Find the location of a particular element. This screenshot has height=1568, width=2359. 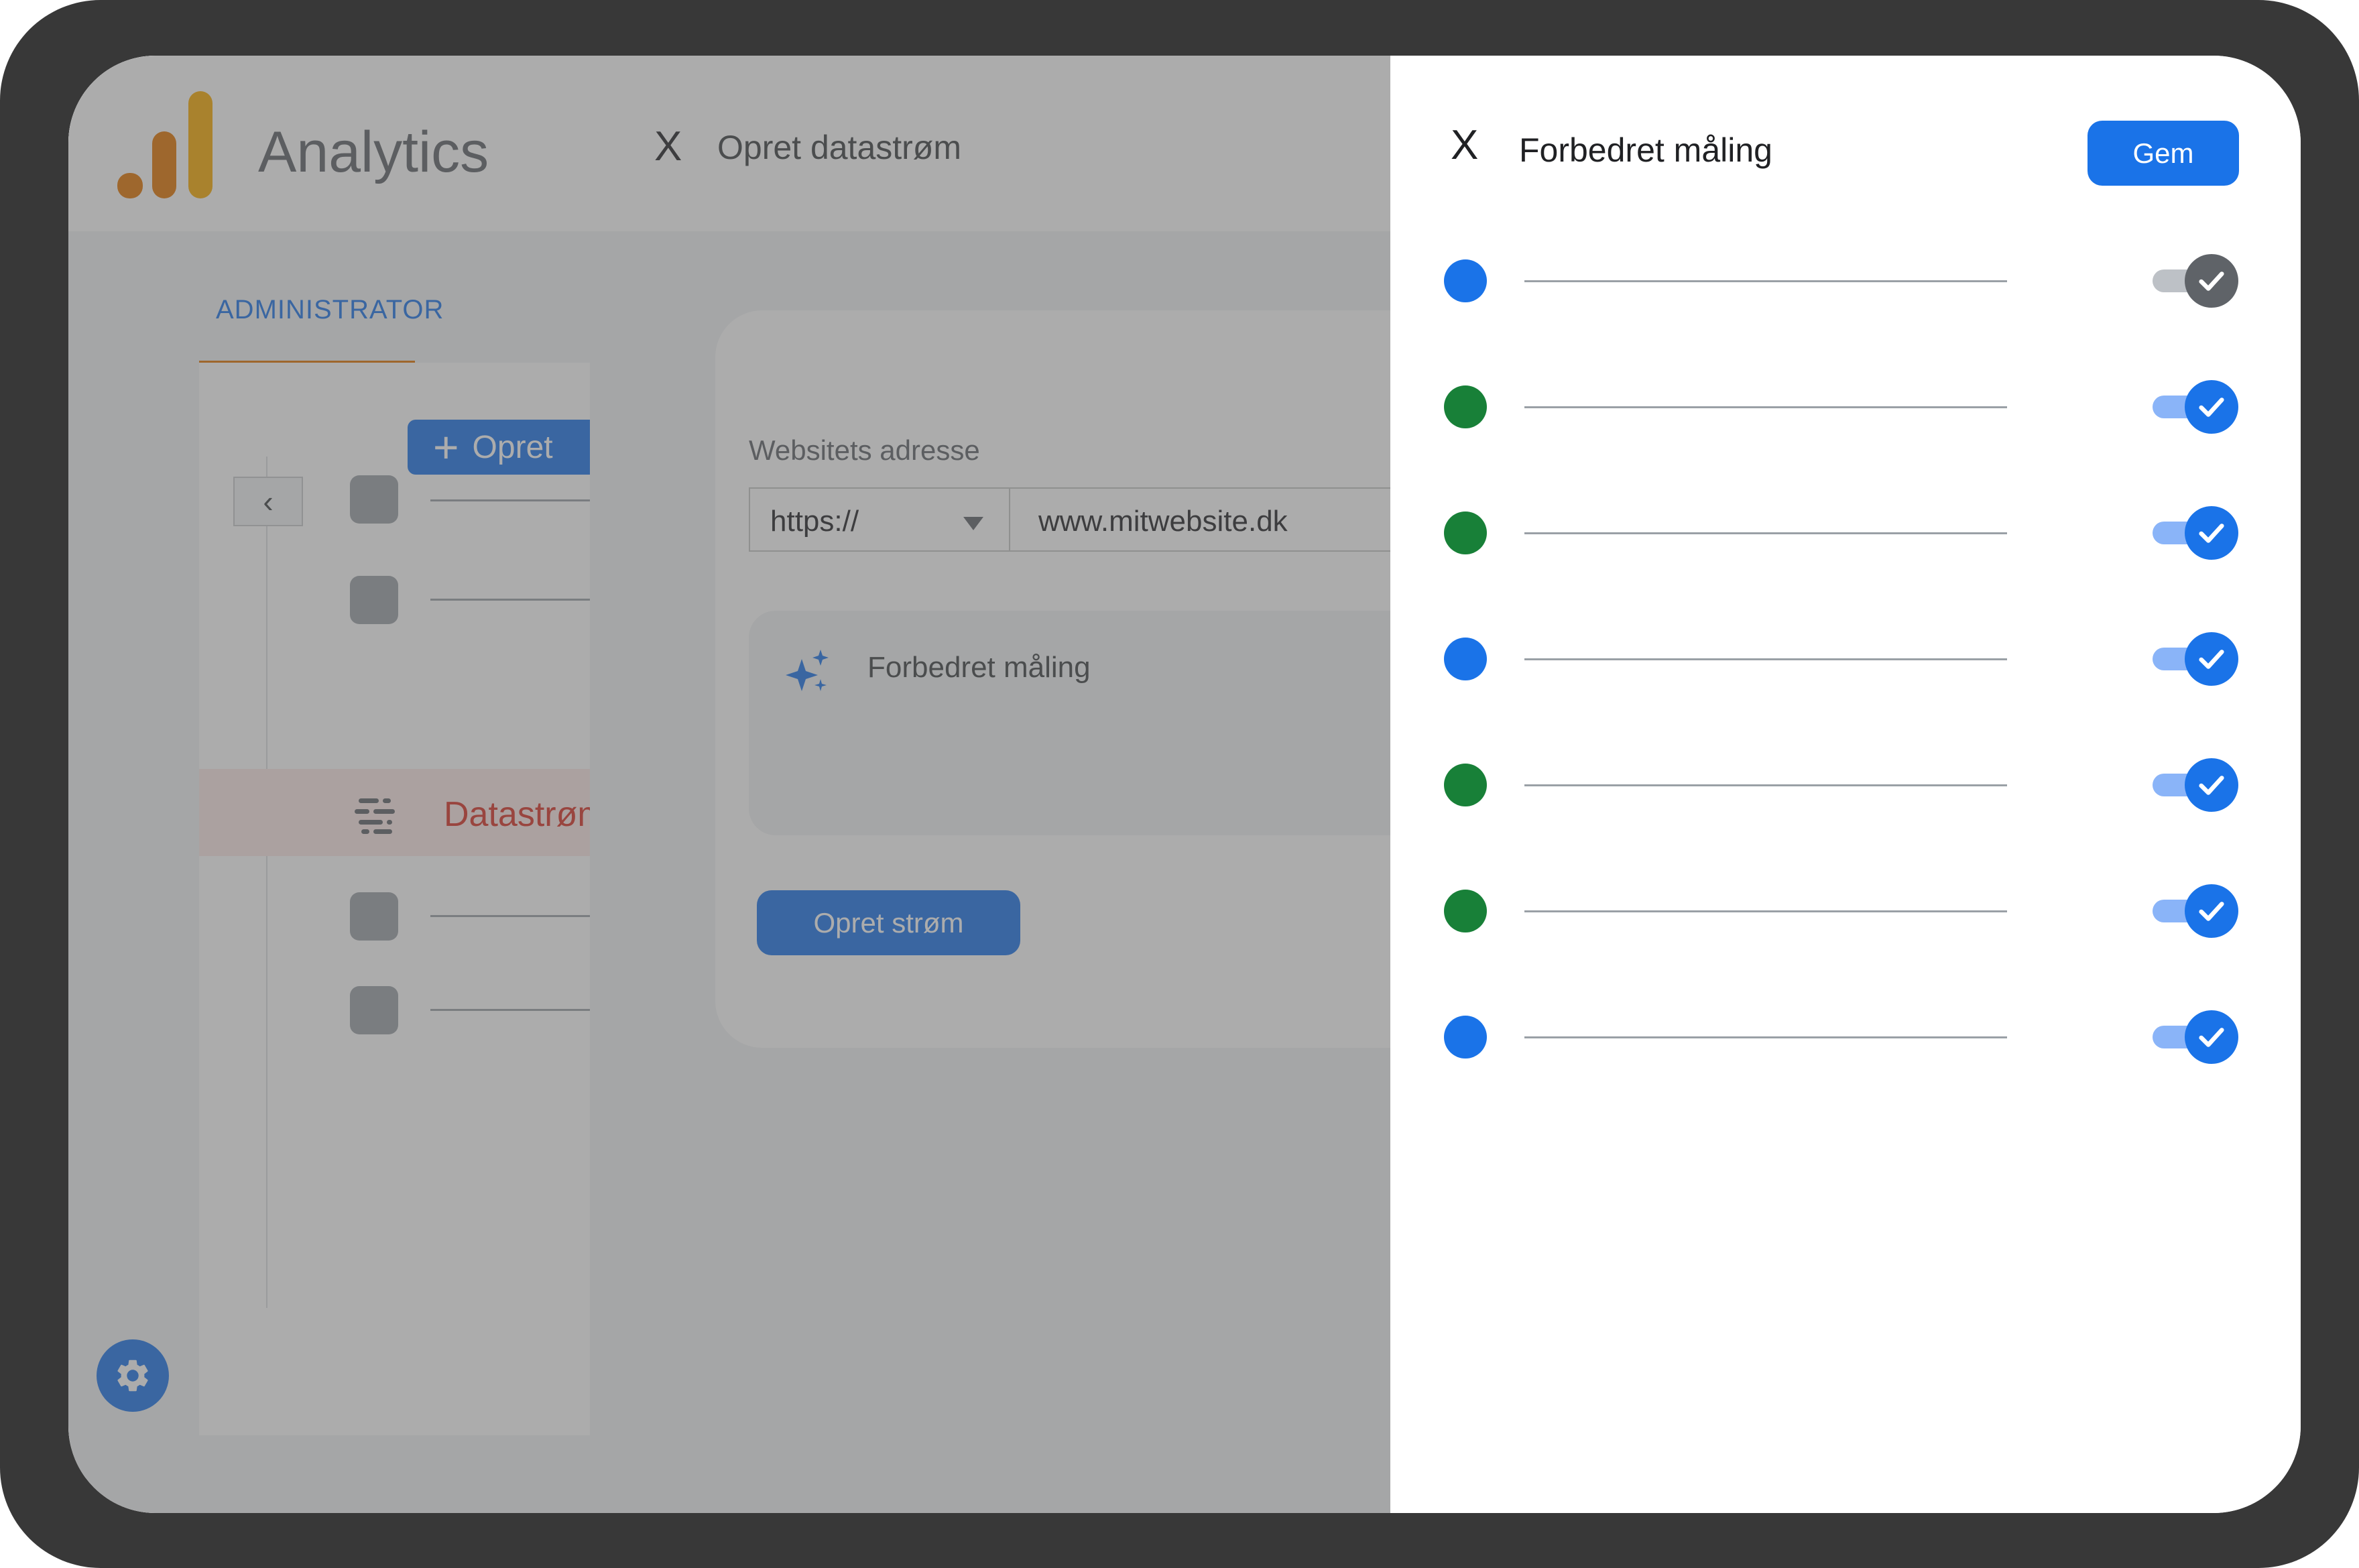

drawer-title: Forbedret måling is located at coordinates (1646, 150).